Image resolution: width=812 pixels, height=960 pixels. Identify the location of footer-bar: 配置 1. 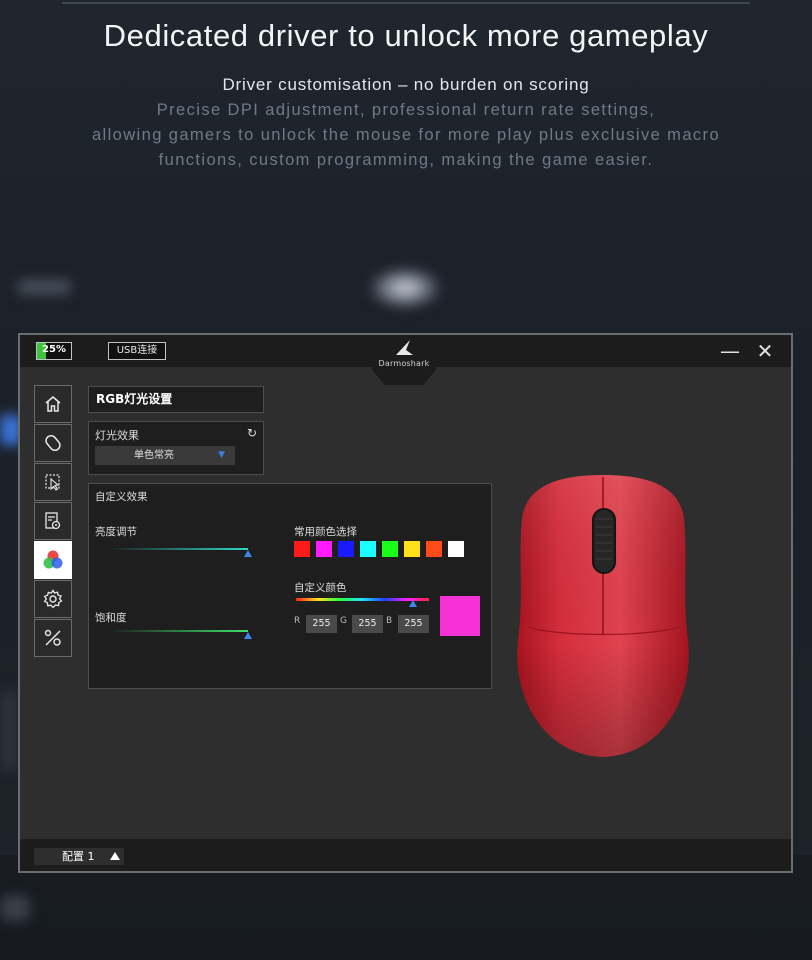
(405, 855).